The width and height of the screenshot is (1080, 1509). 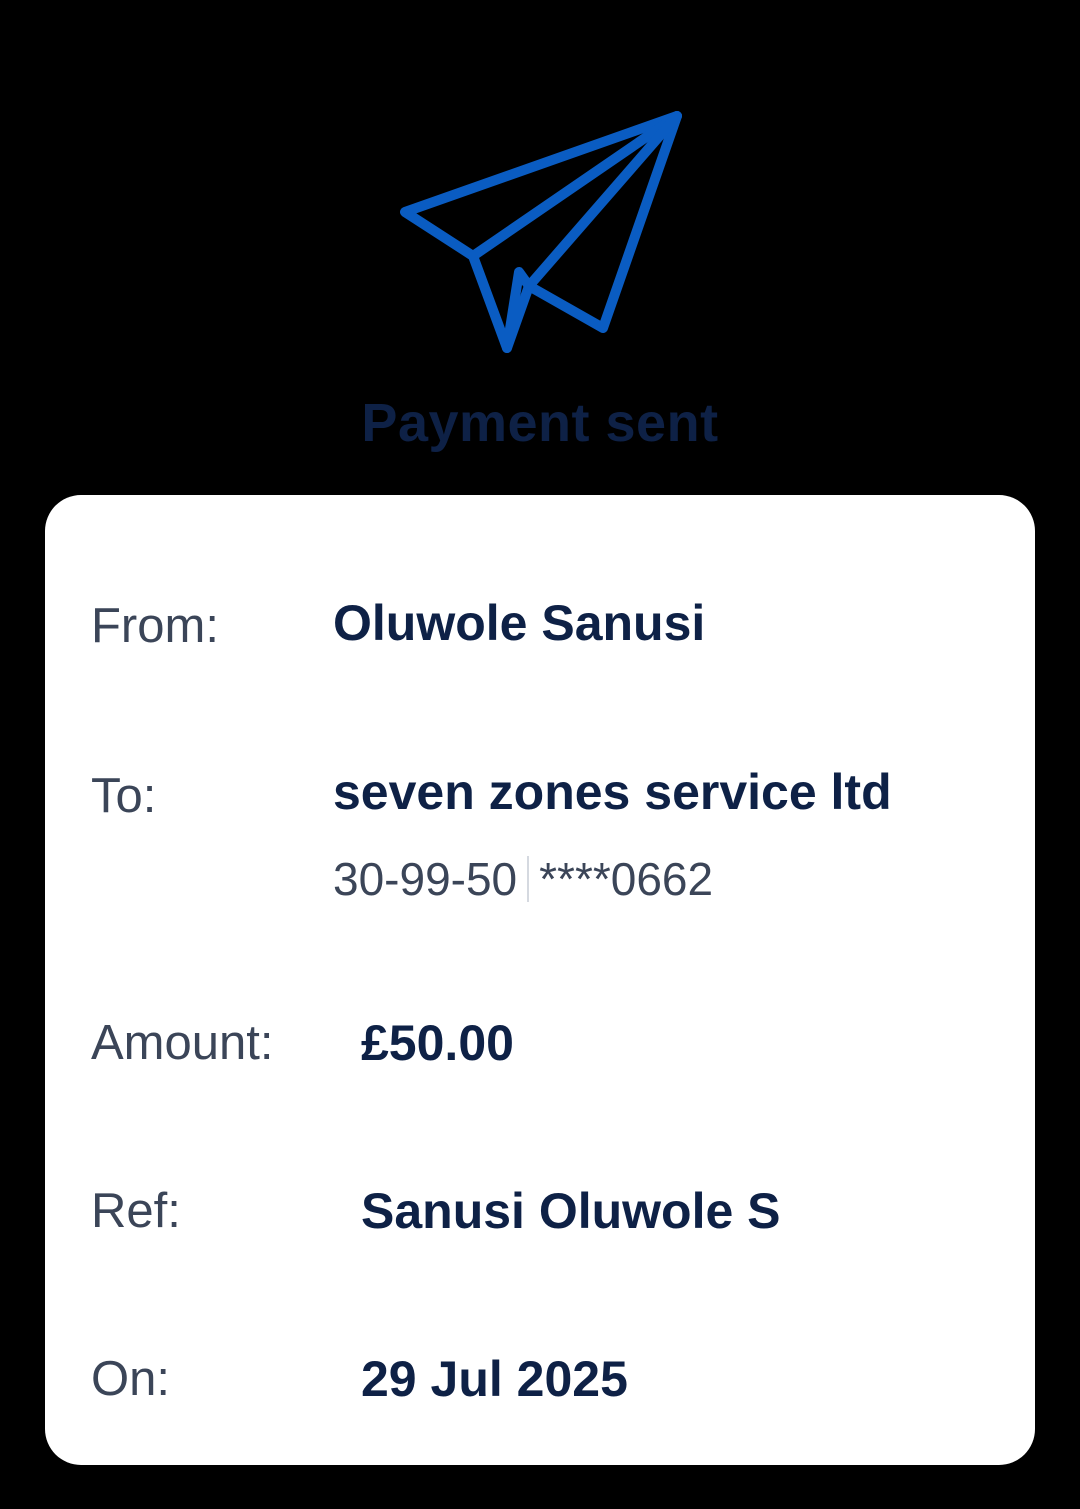 What do you see at coordinates (612, 792) in the screenshot?
I see `to-value: seven zones service ltd` at bounding box center [612, 792].